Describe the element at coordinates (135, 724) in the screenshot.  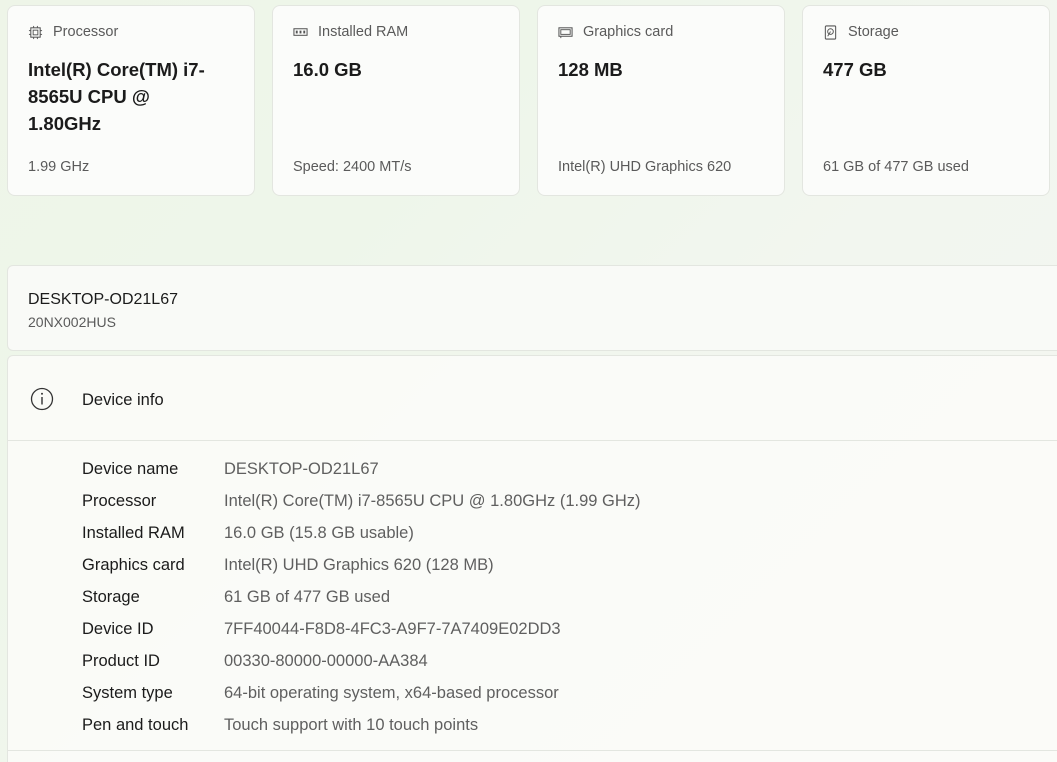
I see `spec-label: Pen and touch` at that location.